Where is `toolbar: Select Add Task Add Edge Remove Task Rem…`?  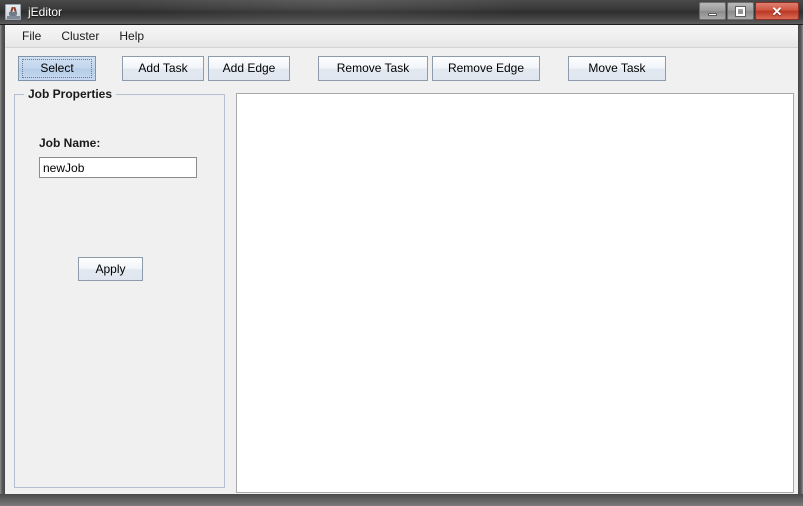
toolbar: Select Add Task Add Edge Remove Task Rem… is located at coordinates (401, 68).